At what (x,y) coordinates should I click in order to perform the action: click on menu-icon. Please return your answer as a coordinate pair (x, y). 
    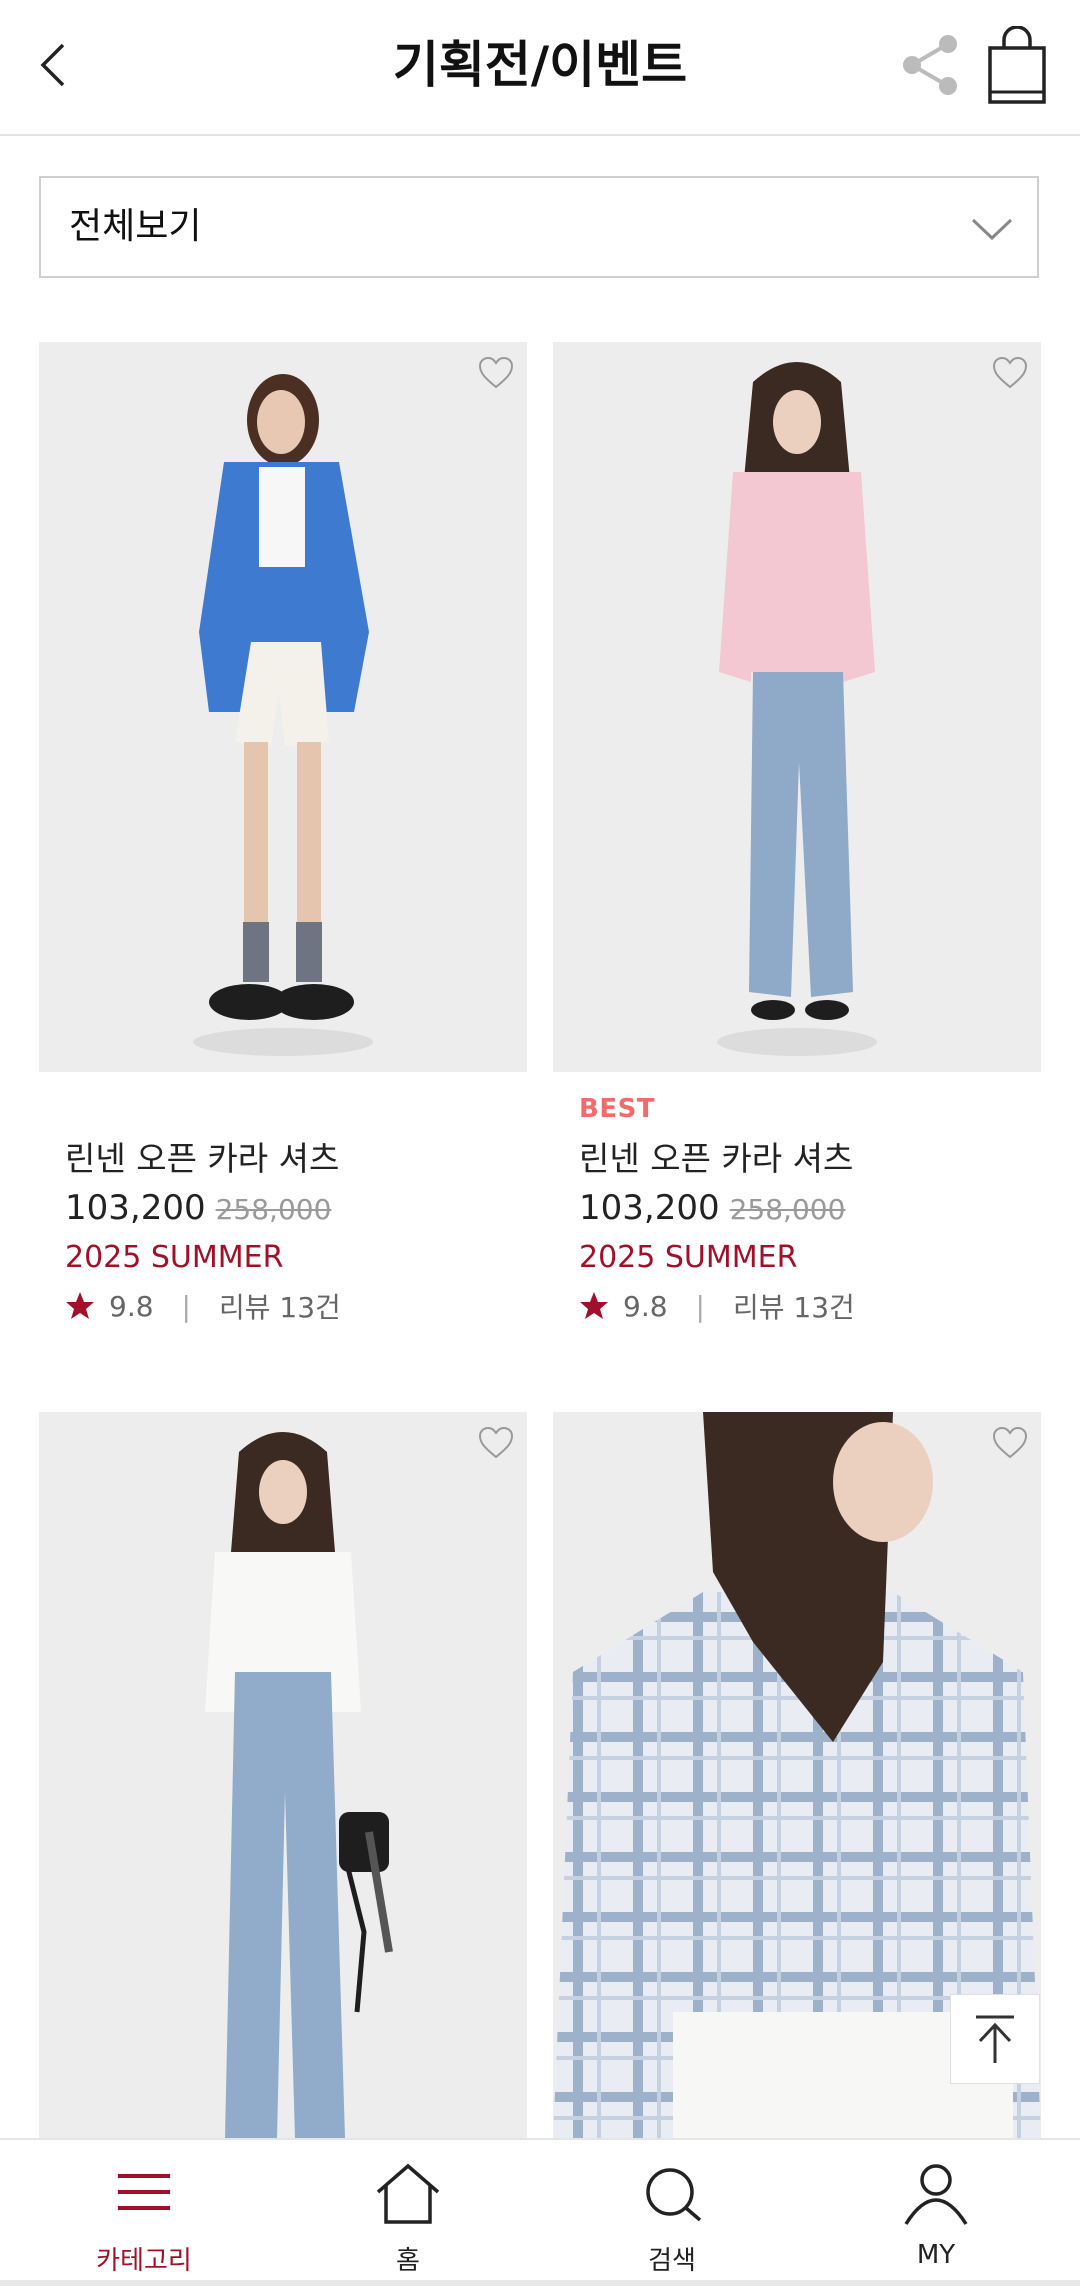
    Looking at the image, I should click on (144, 2192).